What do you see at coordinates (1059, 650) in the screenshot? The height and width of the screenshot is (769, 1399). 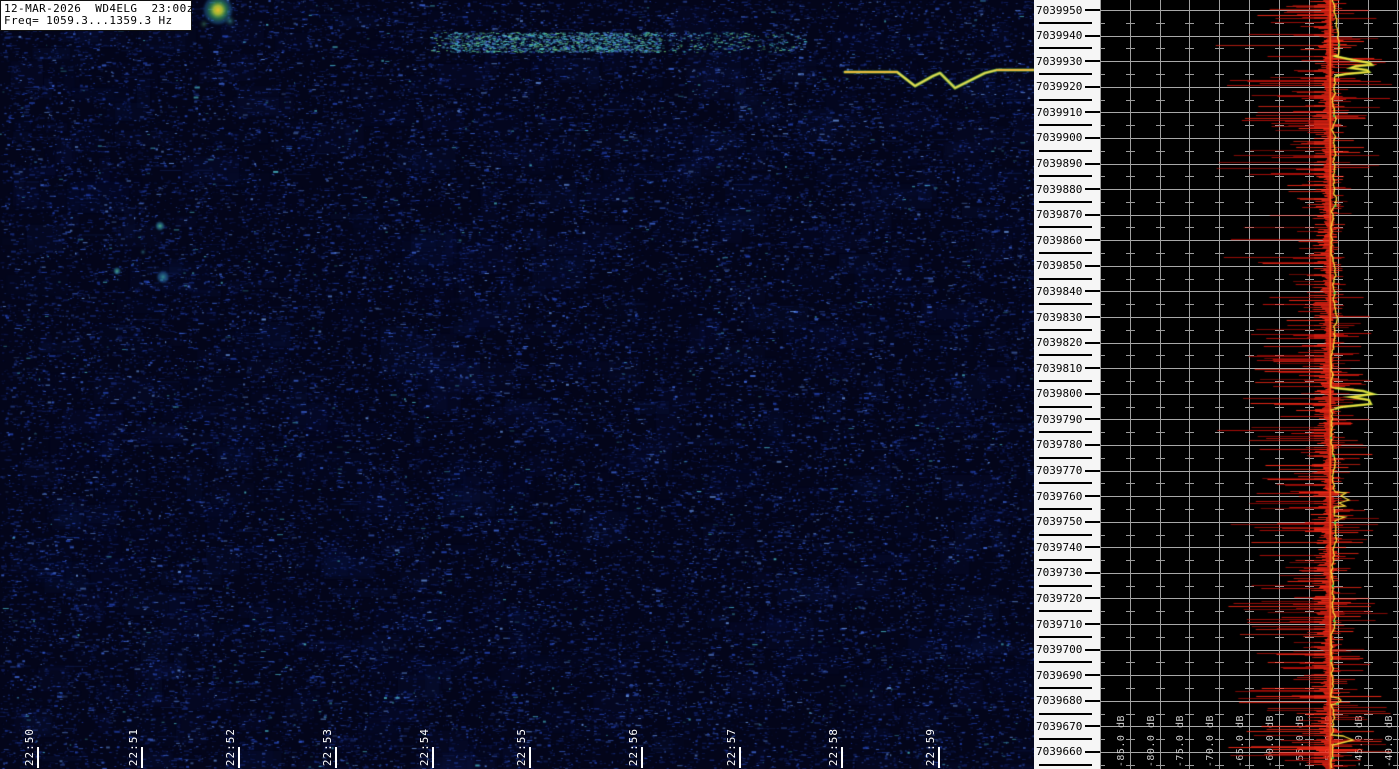 I see `frequency-label: 7039700` at bounding box center [1059, 650].